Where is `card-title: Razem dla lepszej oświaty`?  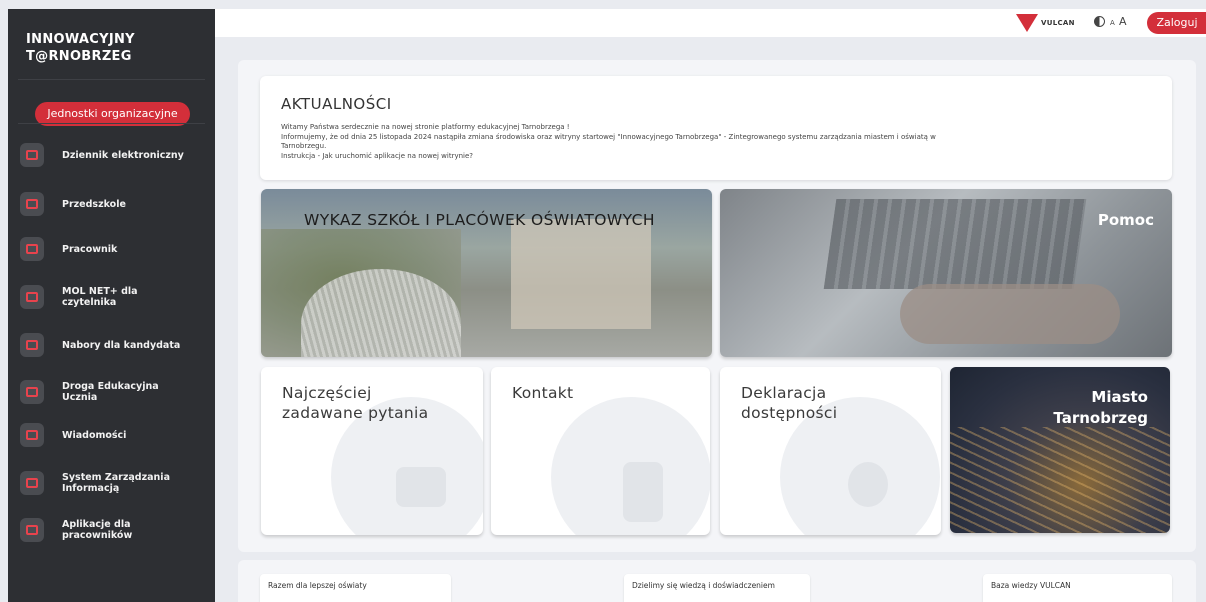 card-title: Razem dla lepszej oświaty is located at coordinates (317, 585).